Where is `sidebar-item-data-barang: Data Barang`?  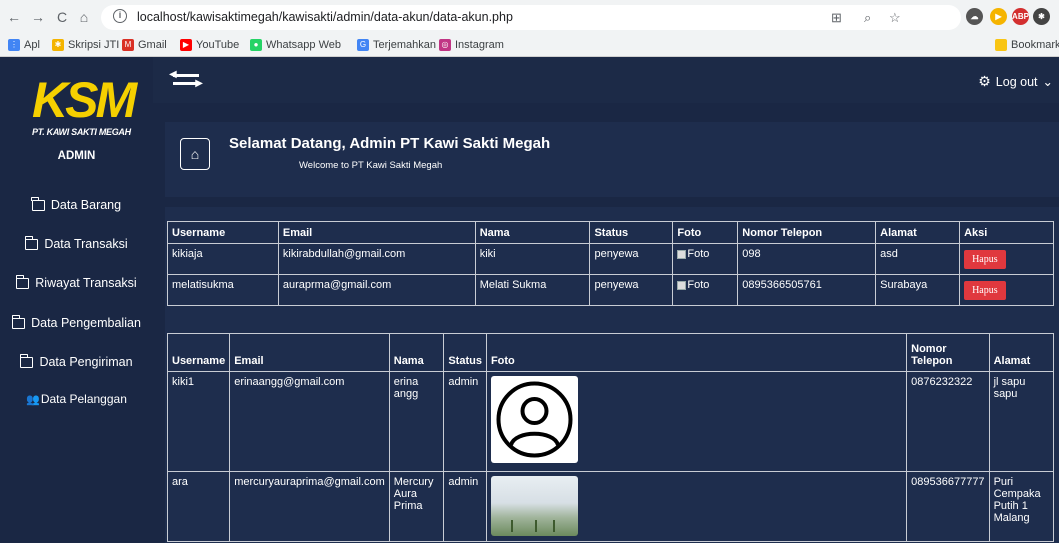
sidebar-item-data-barang: Data Barang is located at coordinates (76, 205).